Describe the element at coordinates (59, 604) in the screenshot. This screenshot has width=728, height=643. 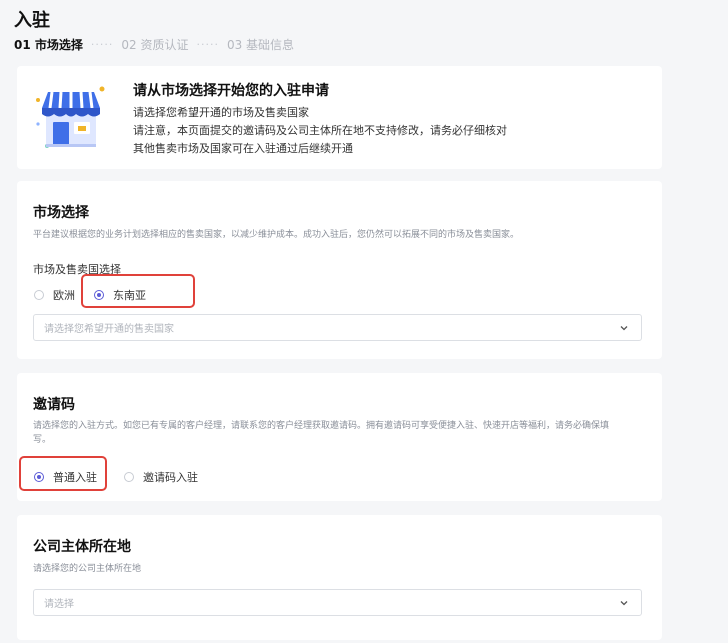
I see `company-select-placeholder: 请选择` at that location.